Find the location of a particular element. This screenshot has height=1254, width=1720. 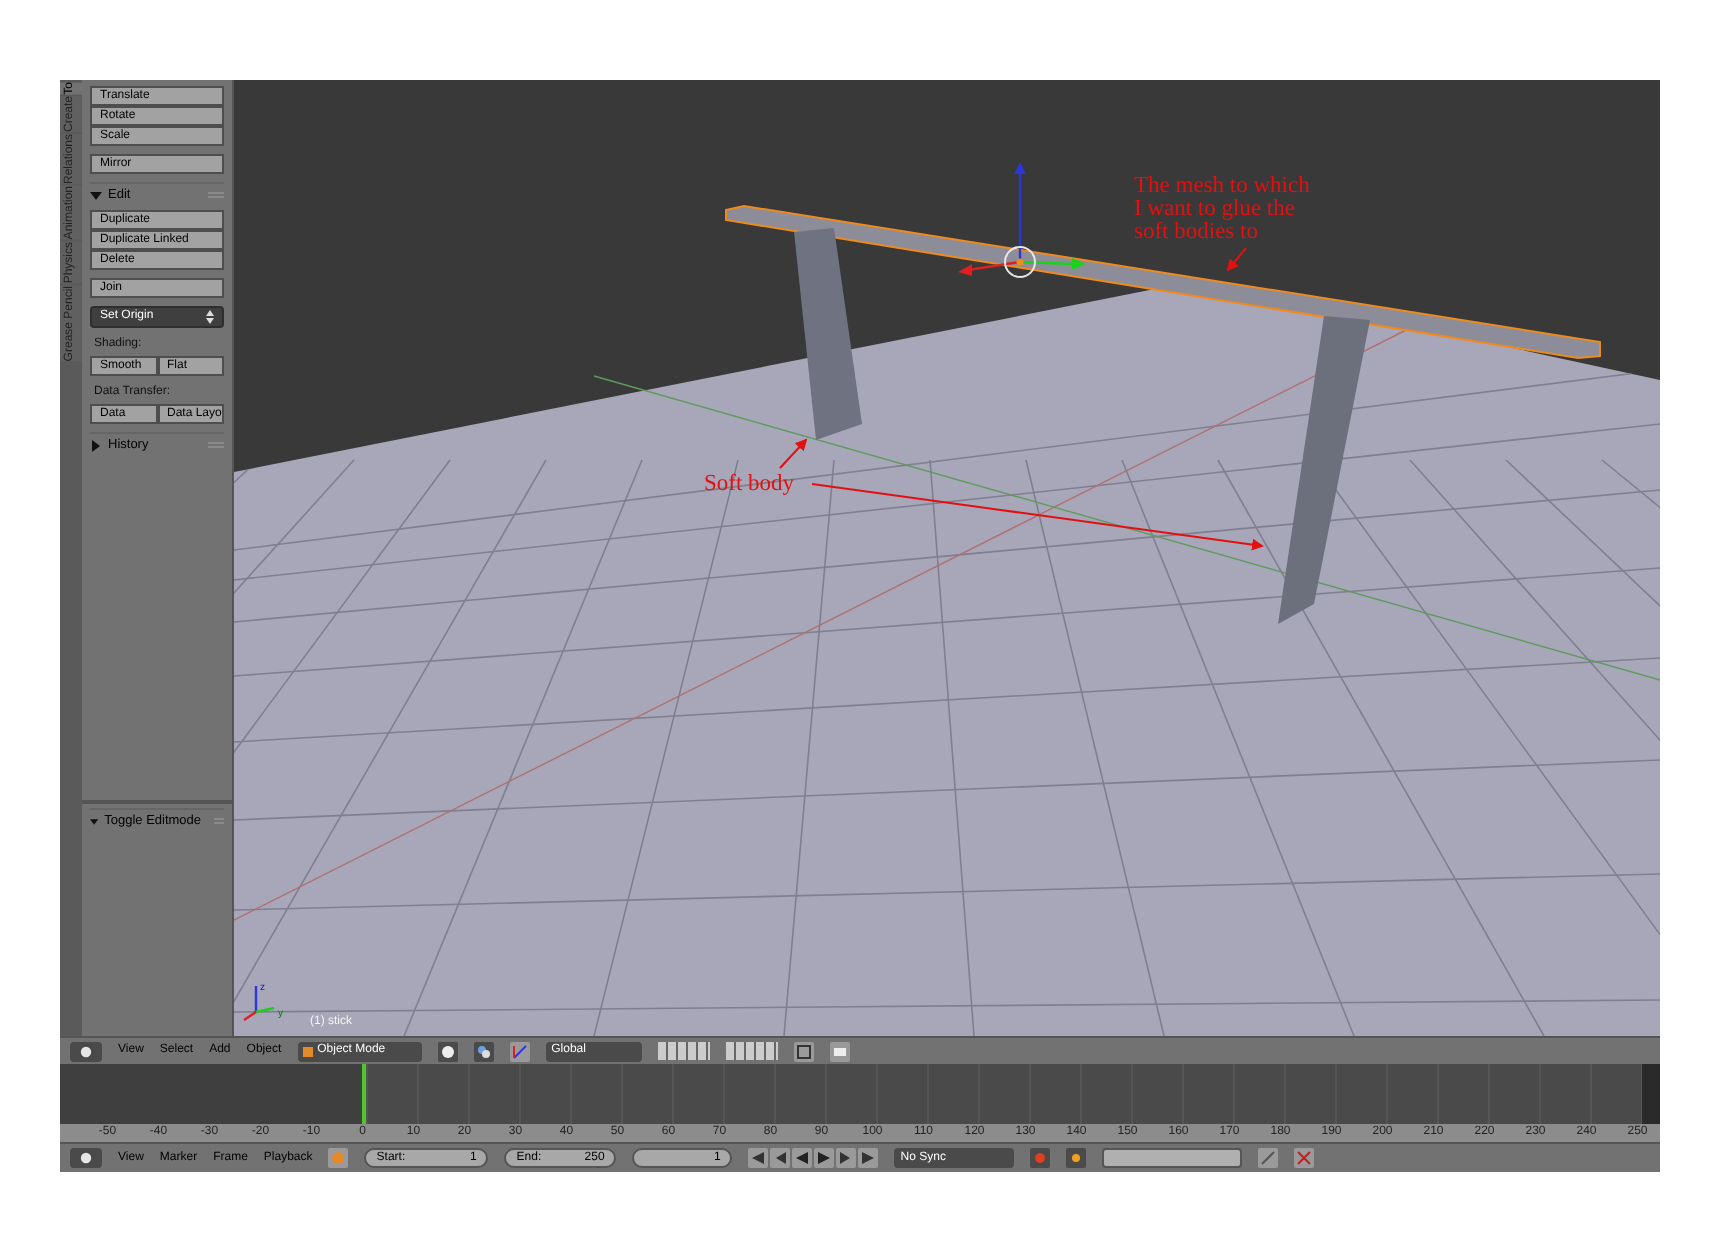

timeline-after-end-region is located at coordinates (1651, 1094).